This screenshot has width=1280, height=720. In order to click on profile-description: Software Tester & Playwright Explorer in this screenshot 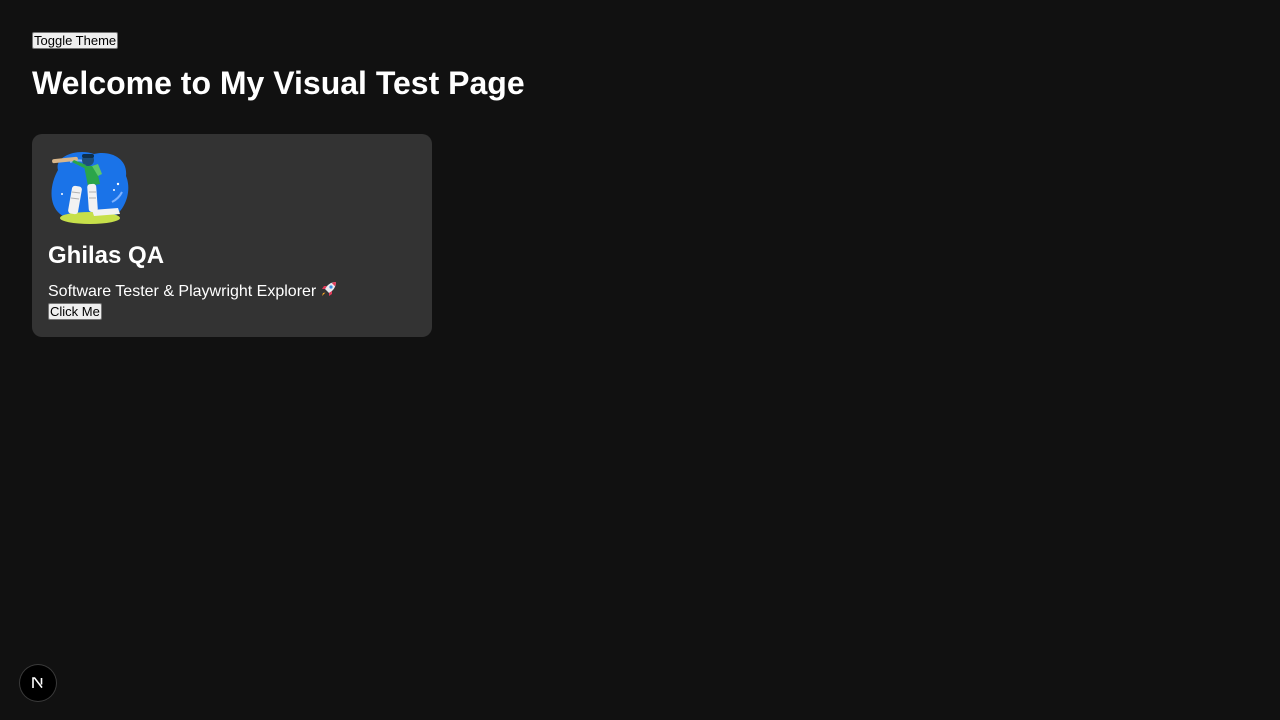, I will do `click(232, 291)`.